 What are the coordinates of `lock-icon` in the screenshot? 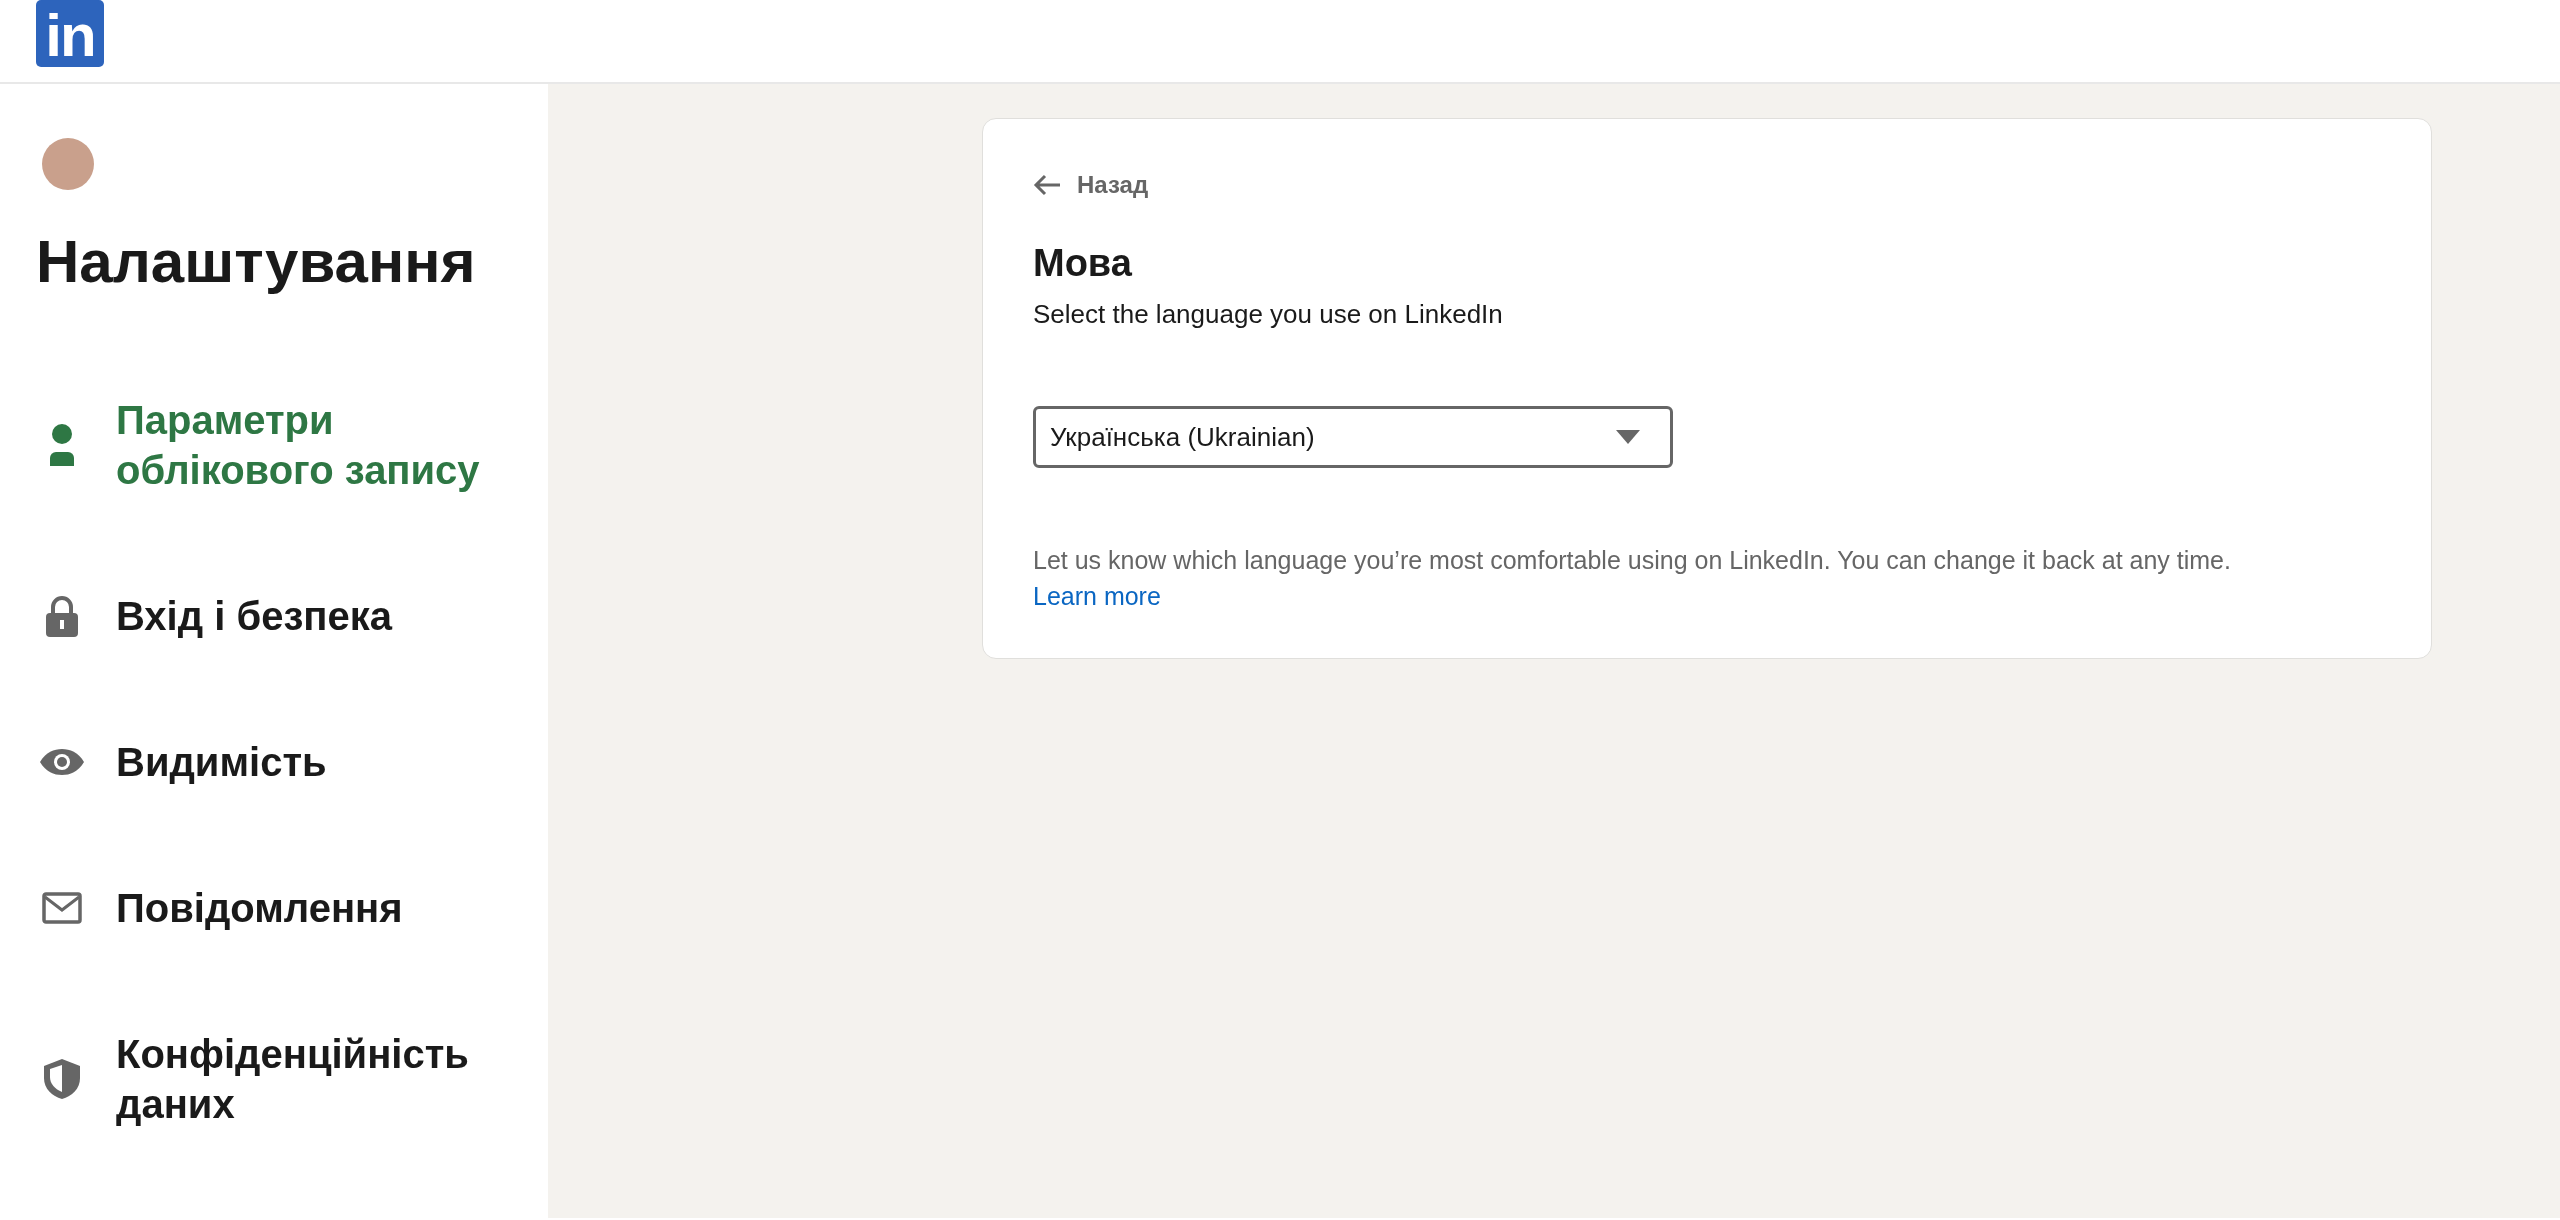 It's located at (62, 616).